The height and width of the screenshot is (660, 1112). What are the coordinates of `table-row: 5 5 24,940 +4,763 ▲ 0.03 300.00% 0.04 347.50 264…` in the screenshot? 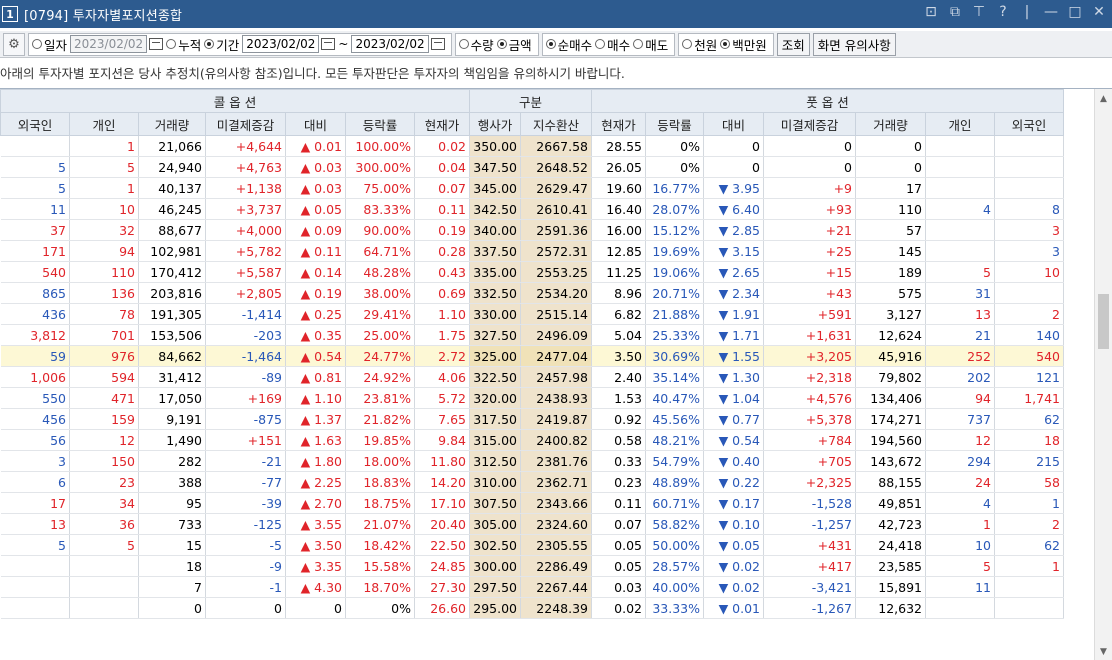 It's located at (532, 167).